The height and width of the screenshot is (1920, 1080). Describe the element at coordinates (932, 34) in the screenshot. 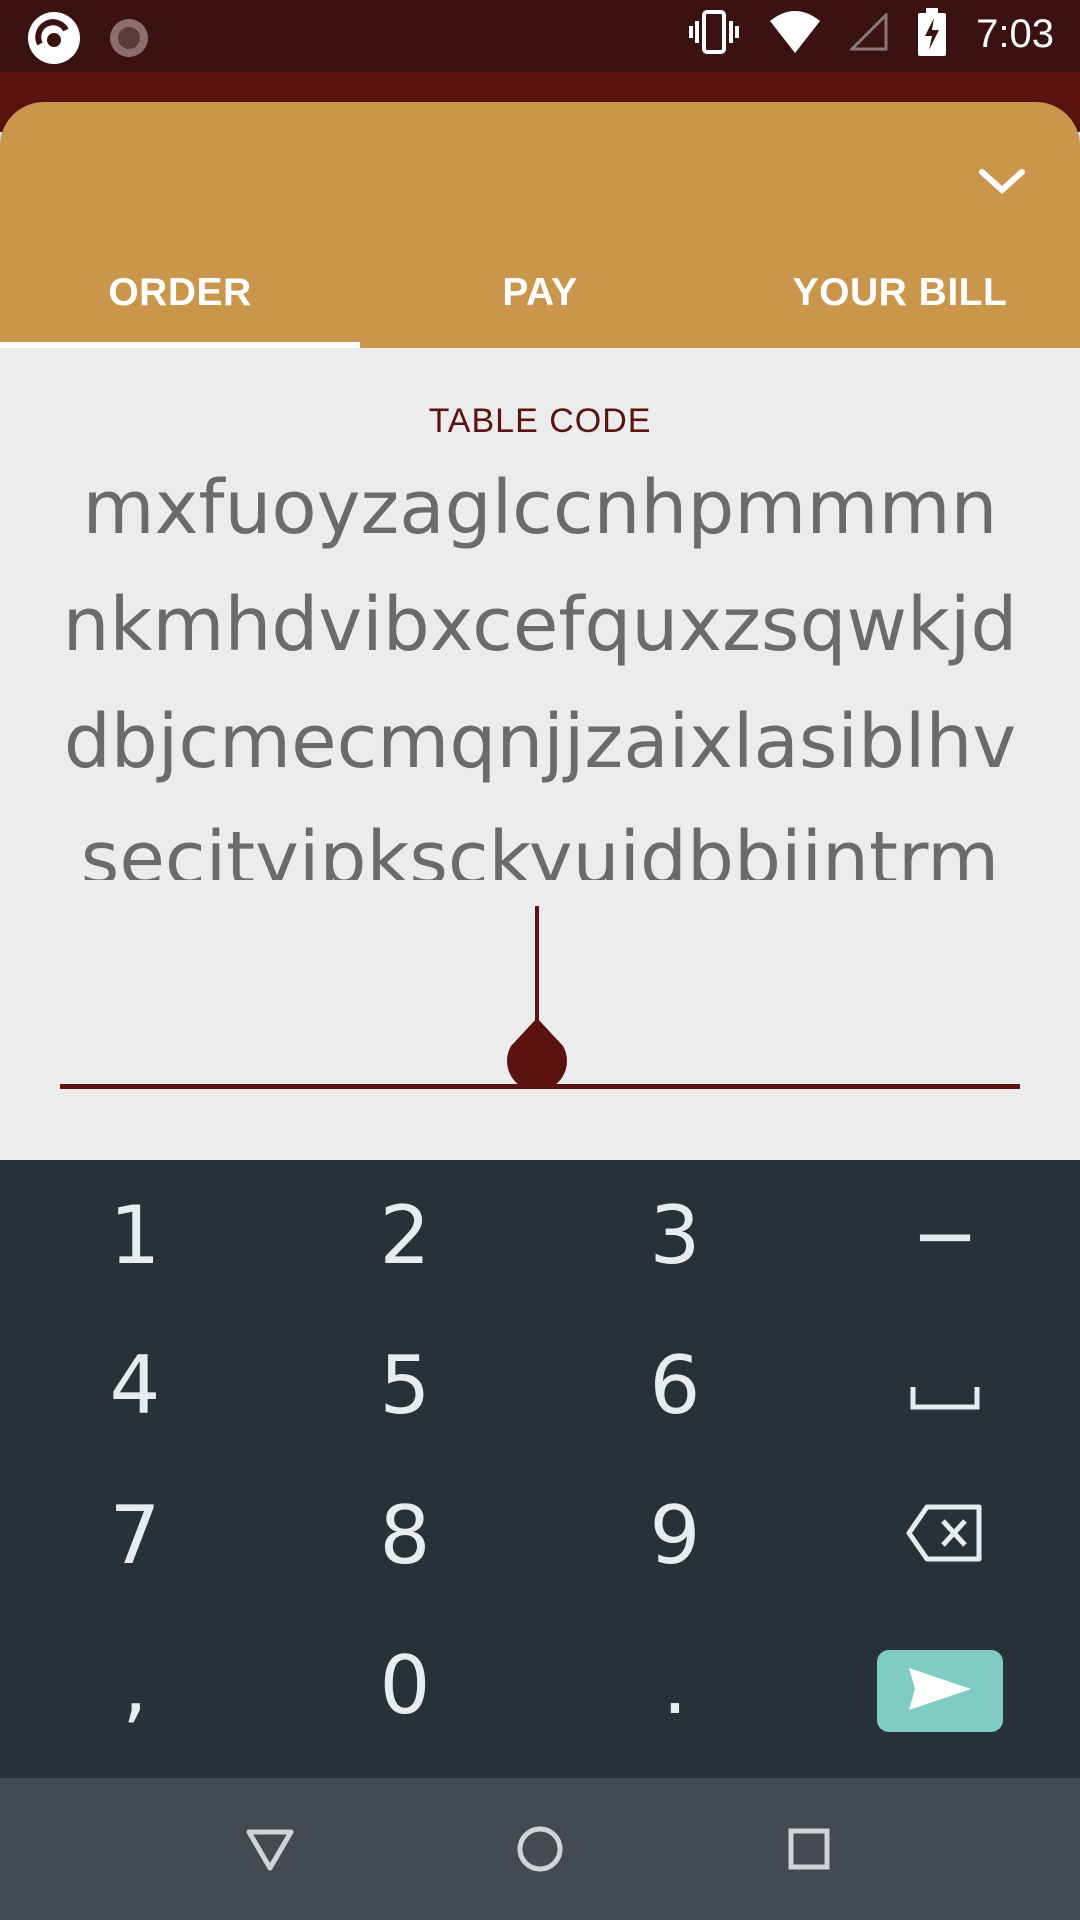

I see `battery-charging-icon` at that location.